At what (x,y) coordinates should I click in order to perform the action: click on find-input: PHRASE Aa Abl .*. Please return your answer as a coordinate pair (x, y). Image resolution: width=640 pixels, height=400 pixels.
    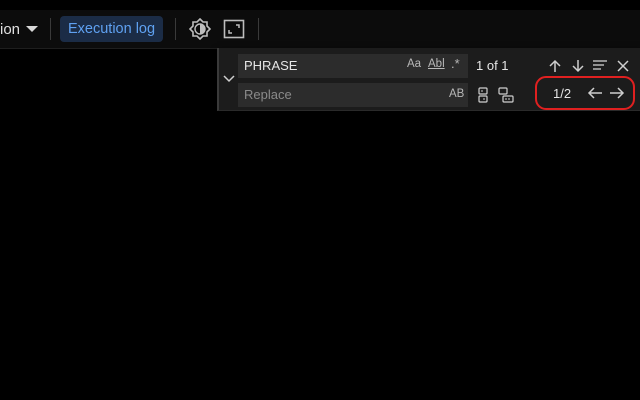
    Looking at the image, I should click on (353, 66).